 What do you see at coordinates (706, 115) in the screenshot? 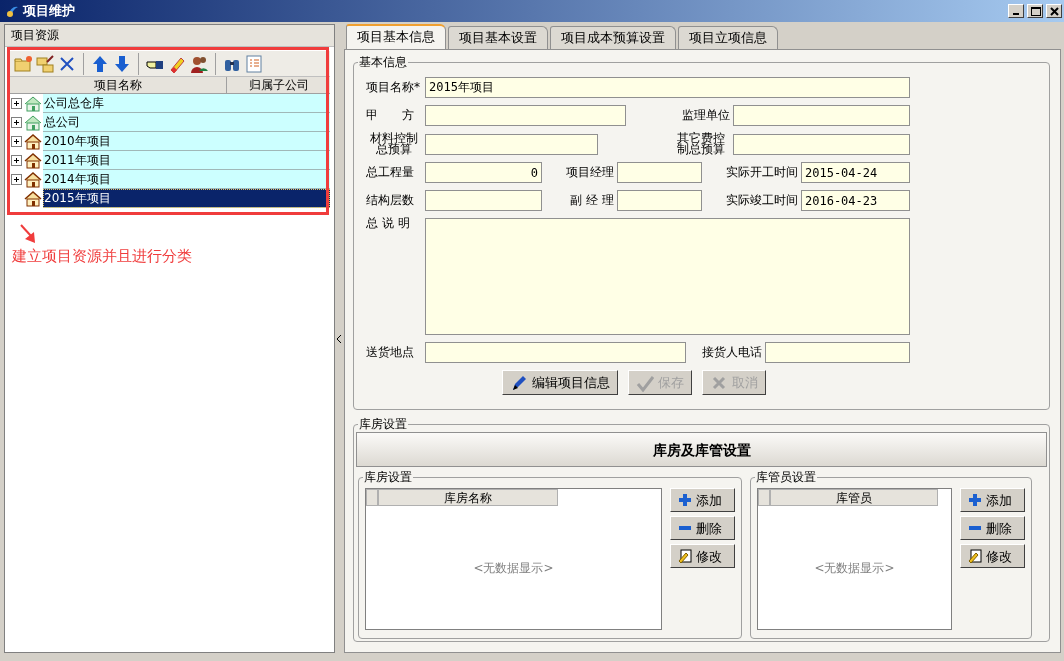
I see `field-label: 监理单位` at bounding box center [706, 115].